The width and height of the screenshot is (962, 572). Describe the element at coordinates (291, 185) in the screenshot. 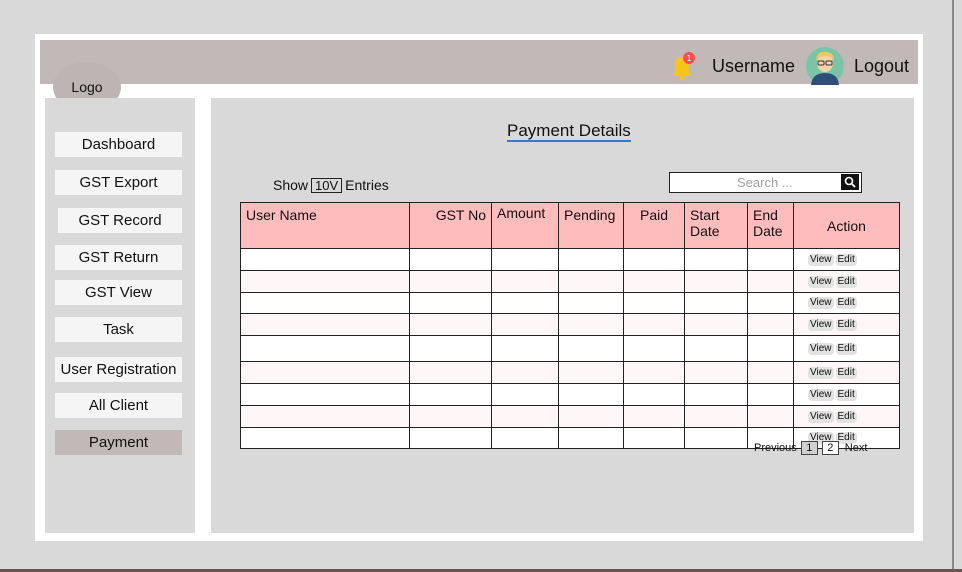

I see `show-label: Show` at that location.